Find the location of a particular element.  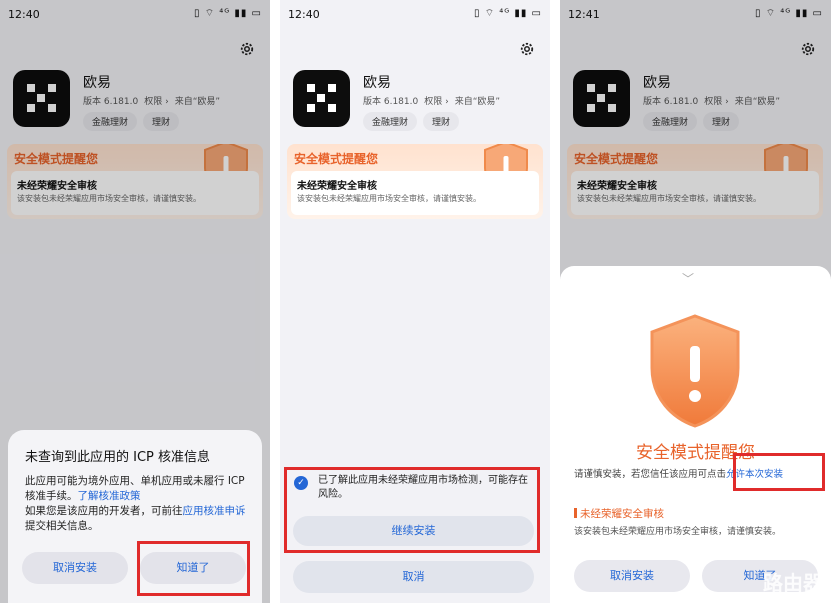

app-meta: 版本 6.181.0 权限 › 来自“欧易” is located at coordinates (434, 100).